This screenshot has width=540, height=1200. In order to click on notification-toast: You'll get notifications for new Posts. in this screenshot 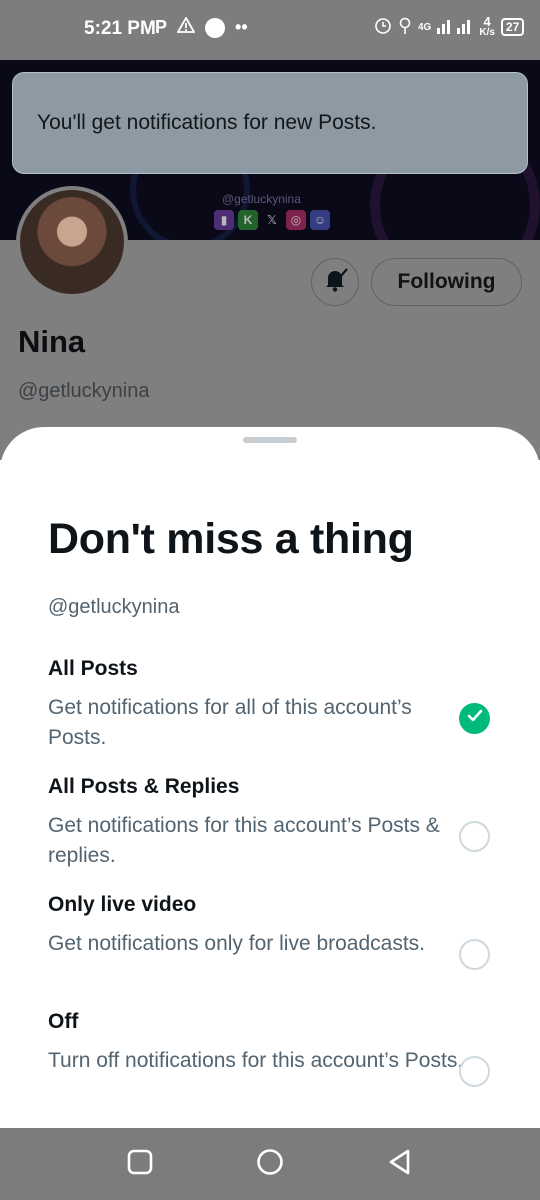, I will do `click(270, 123)`.